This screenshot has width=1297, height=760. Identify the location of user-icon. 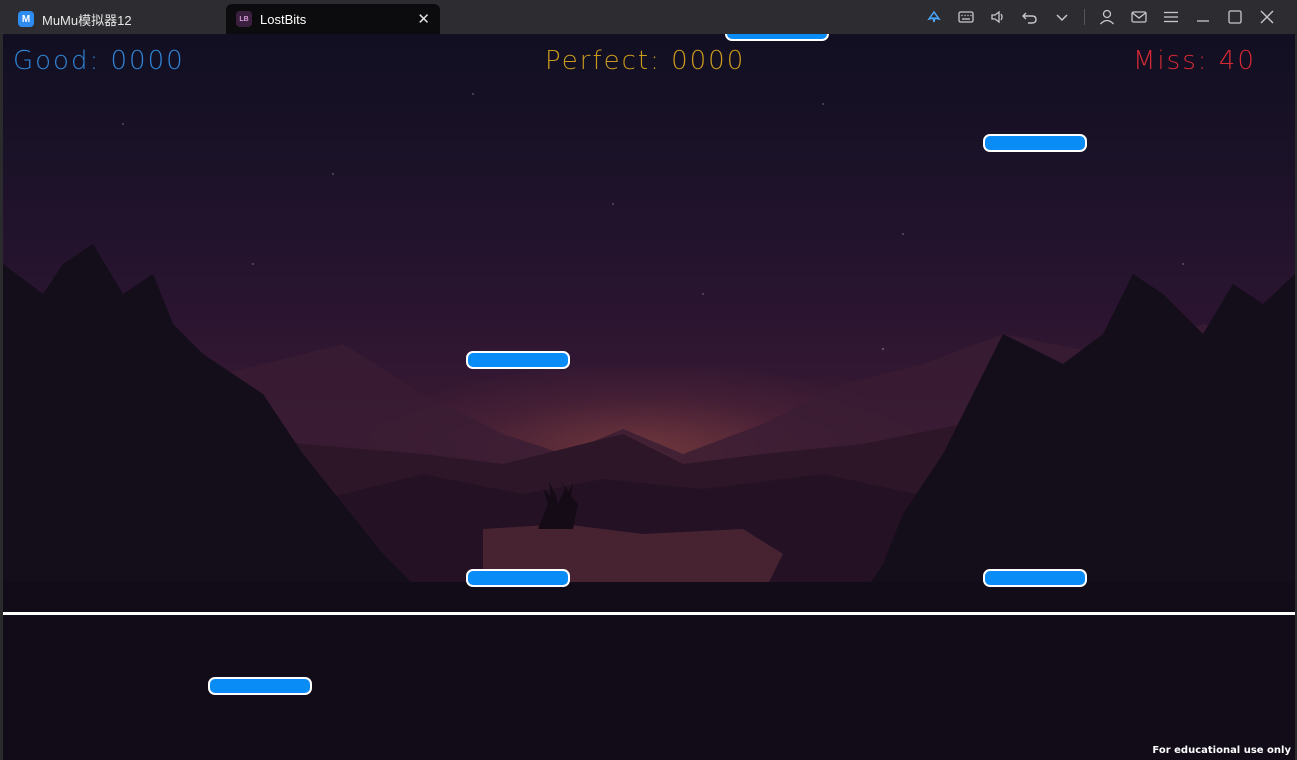
(1107, 17).